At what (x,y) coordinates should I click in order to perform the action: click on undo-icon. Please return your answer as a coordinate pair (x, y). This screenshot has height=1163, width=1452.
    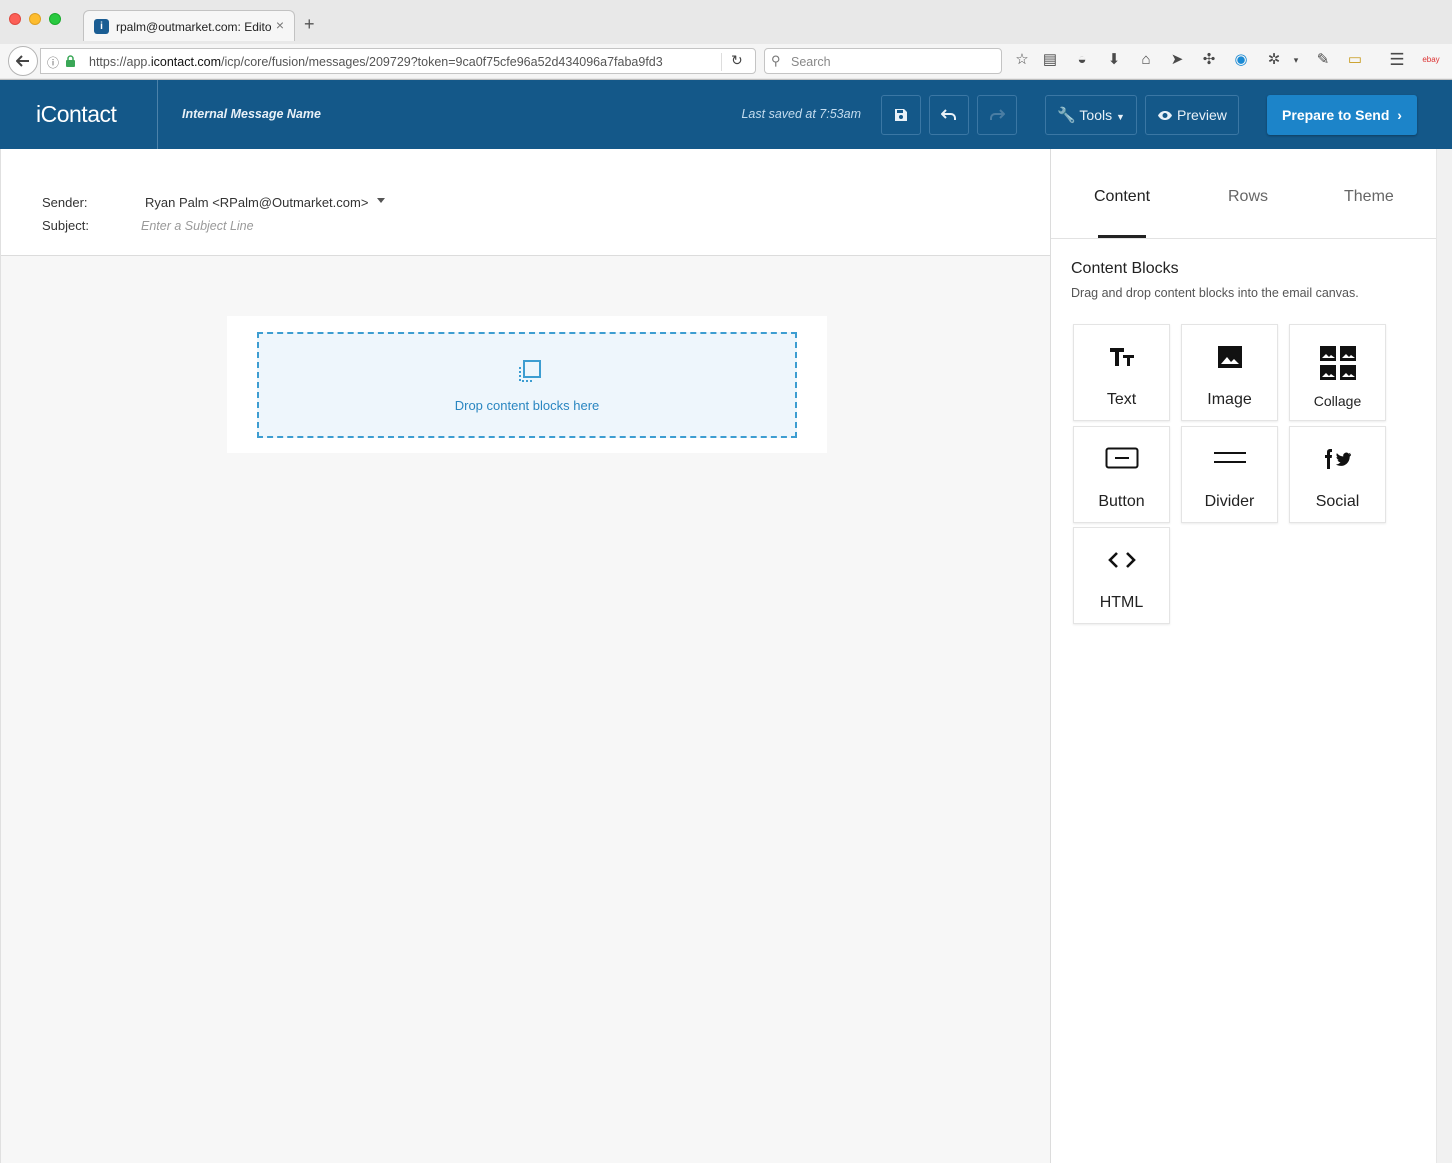
    Looking at the image, I should click on (948, 114).